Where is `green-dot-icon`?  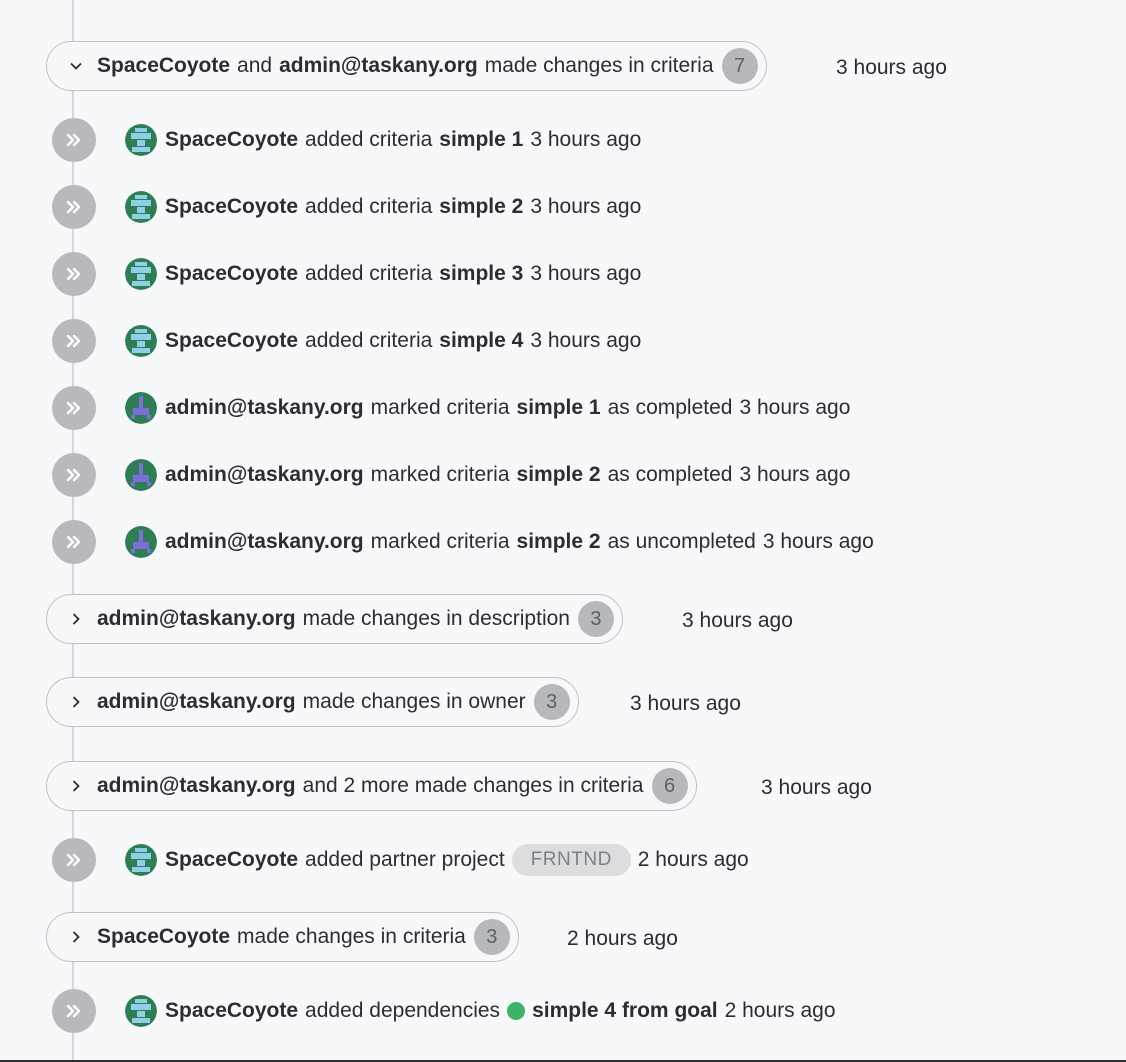
green-dot-icon is located at coordinates (516, 1011).